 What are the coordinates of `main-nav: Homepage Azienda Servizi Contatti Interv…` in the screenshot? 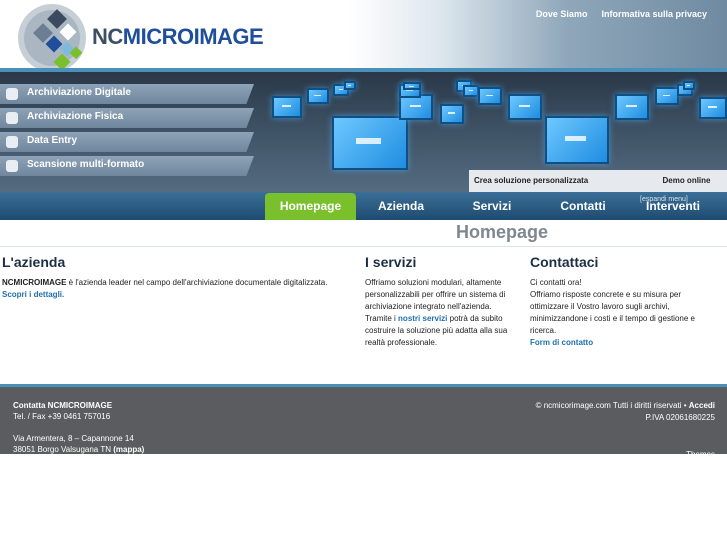 It's located at (363, 206).